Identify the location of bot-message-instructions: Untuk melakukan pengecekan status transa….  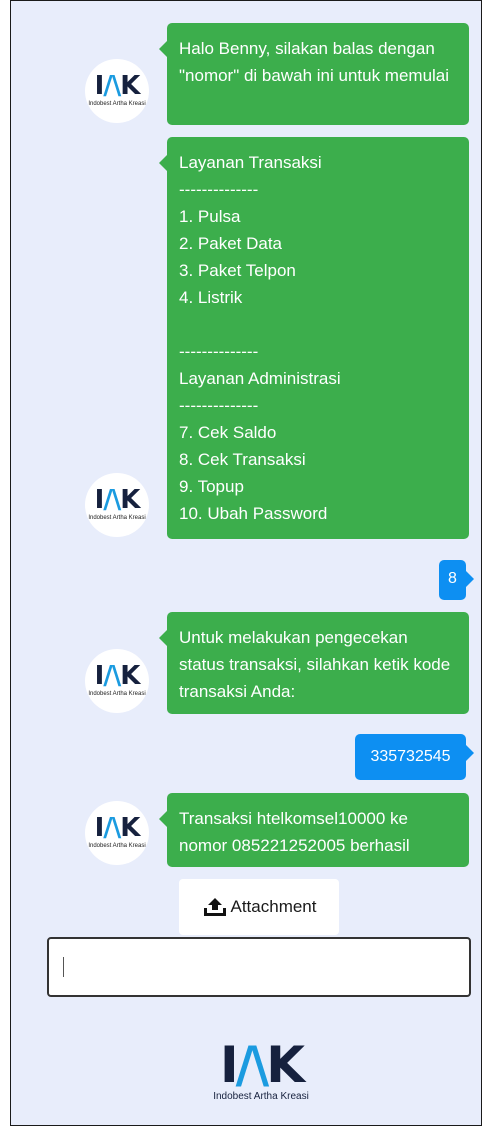
(314, 663).